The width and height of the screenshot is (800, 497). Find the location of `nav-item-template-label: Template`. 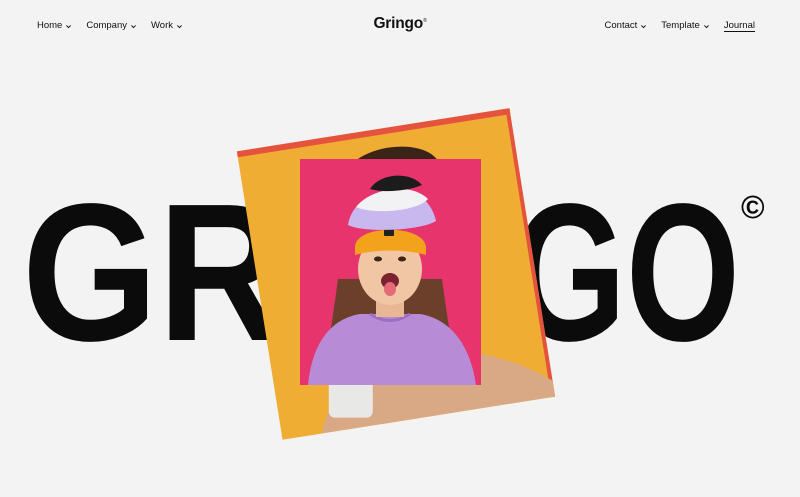

nav-item-template-label: Template is located at coordinates (680, 25).